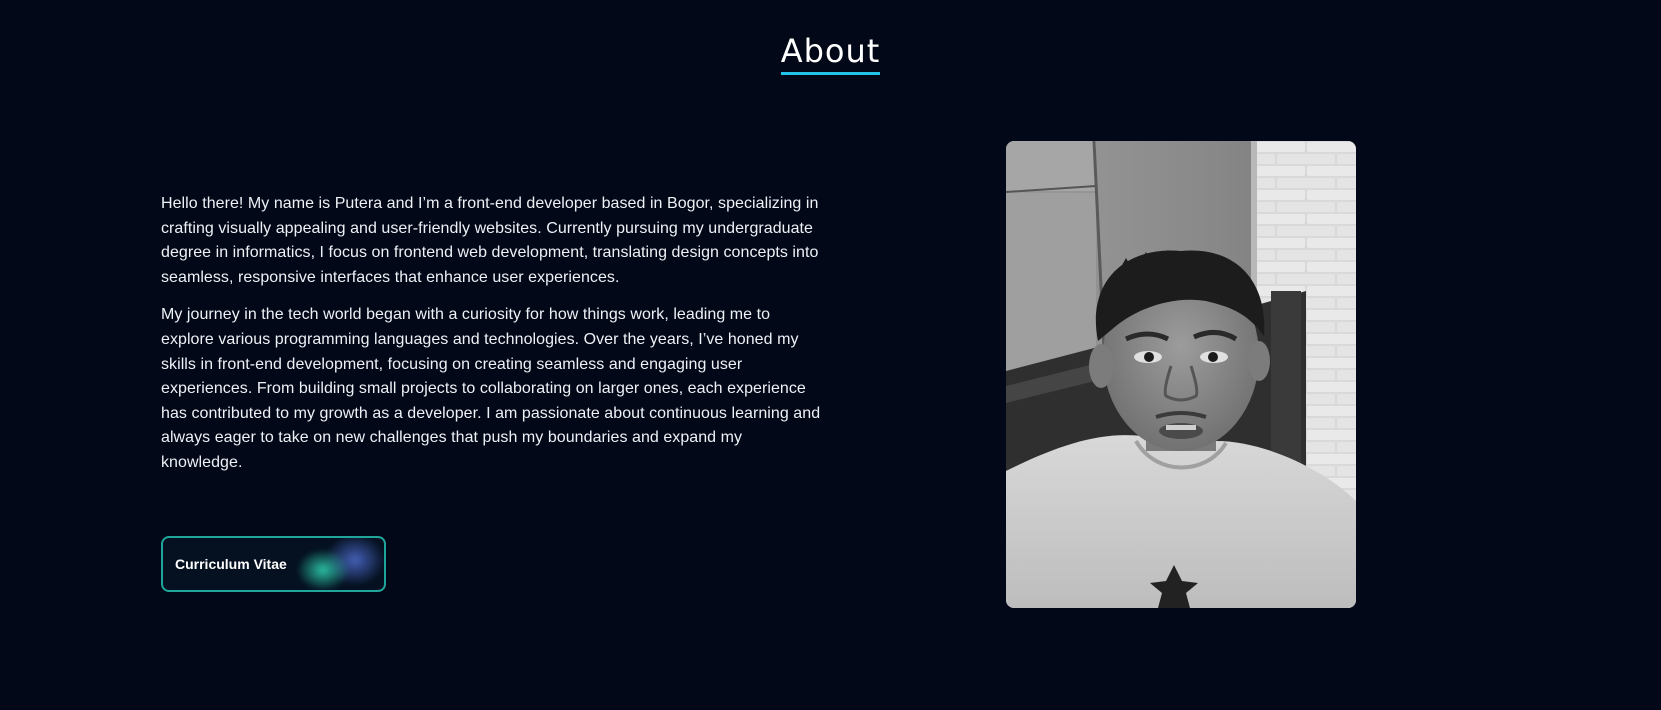 The width and height of the screenshot is (1661, 710). What do you see at coordinates (337, 564) in the screenshot?
I see `button-glow-decoration` at bounding box center [337, 564].